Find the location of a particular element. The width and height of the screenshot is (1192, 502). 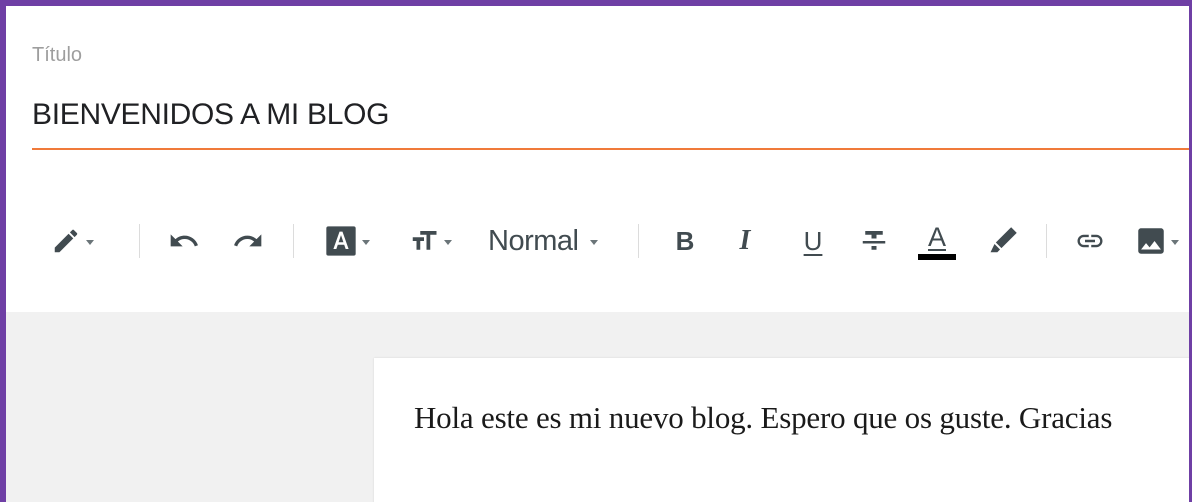

italic-button: I is located at coordinates (745, 241).